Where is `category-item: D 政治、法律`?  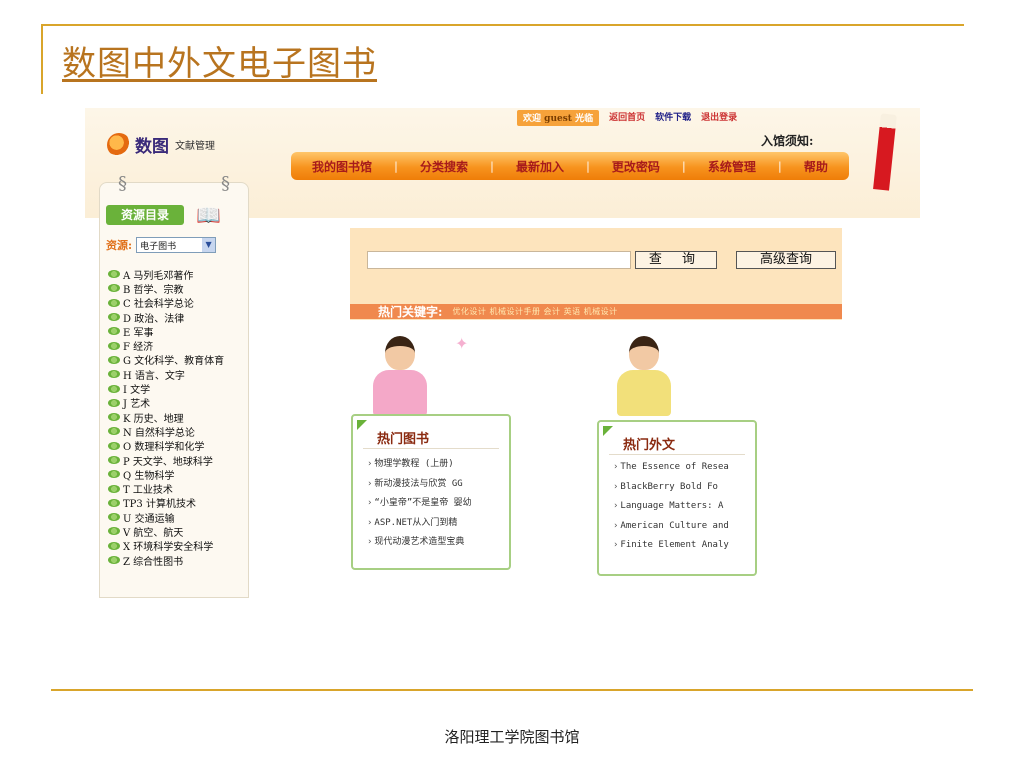
category-item: D 政治、法律 is located at coordinates (166, 317).